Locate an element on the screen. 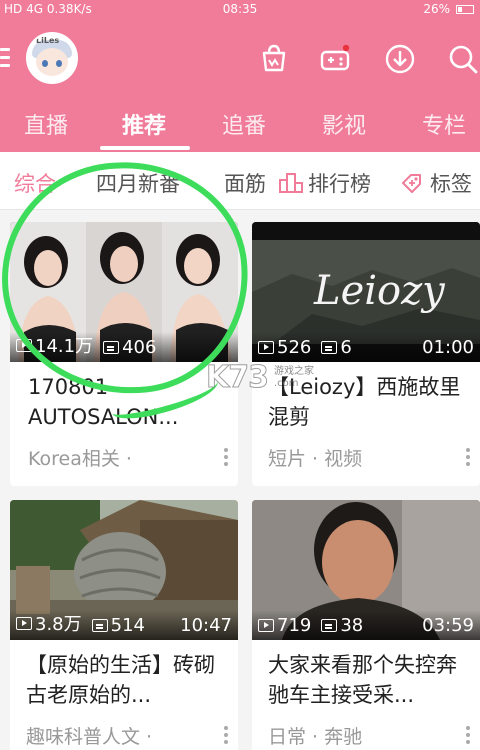 The image size is (480, 750). video-stats: 14.1万 406 is located at coordinates (124, 347).